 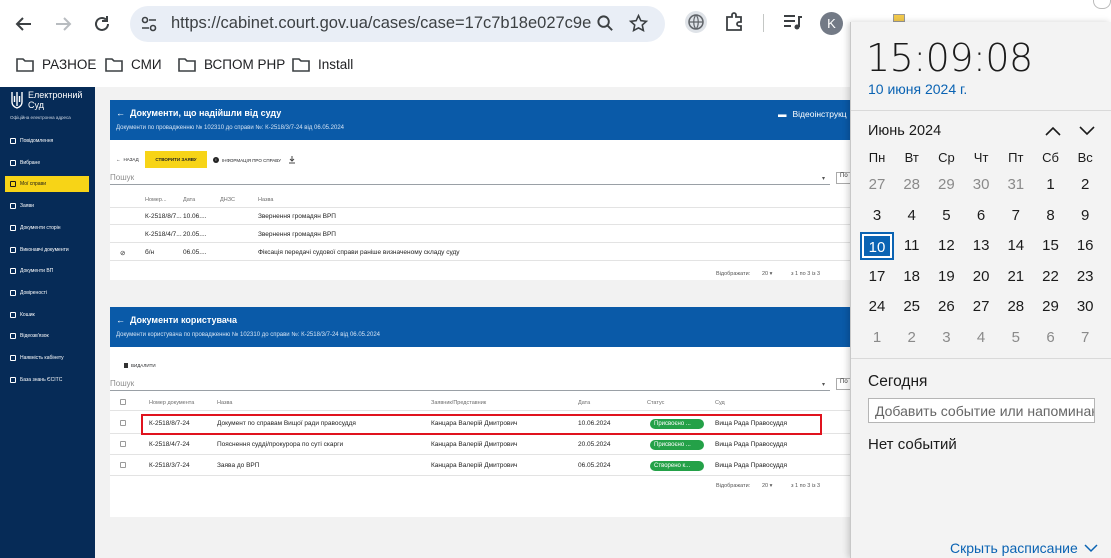 I want to click on sidebar-item: Довіреності, so click(x=47, y=293).